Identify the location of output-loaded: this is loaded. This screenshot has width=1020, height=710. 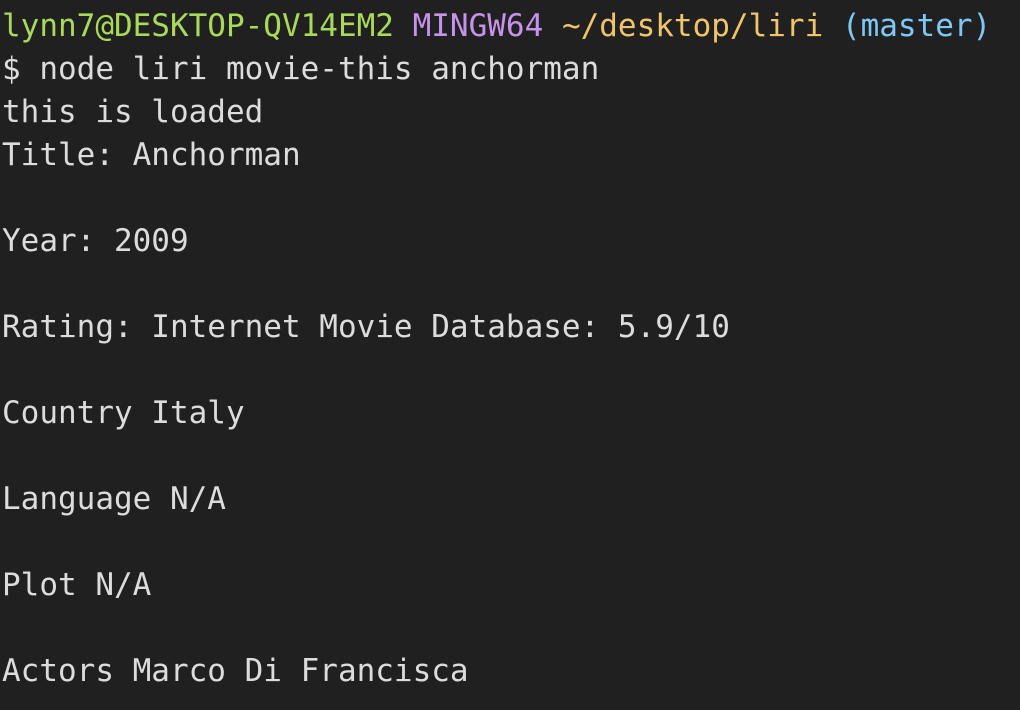
(133, 112).